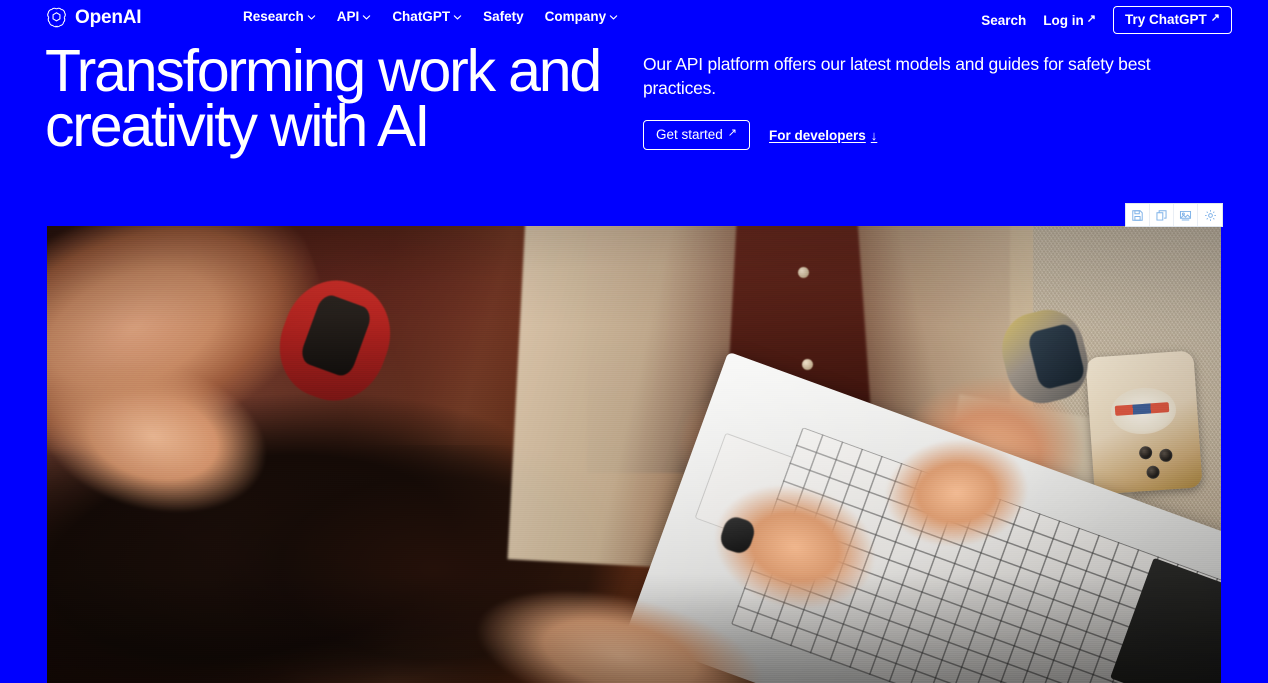 The height and width of the screenshot is (683, 1268). I want to click on page-title: Transforming work and creativity with AI, so click(345, 99).